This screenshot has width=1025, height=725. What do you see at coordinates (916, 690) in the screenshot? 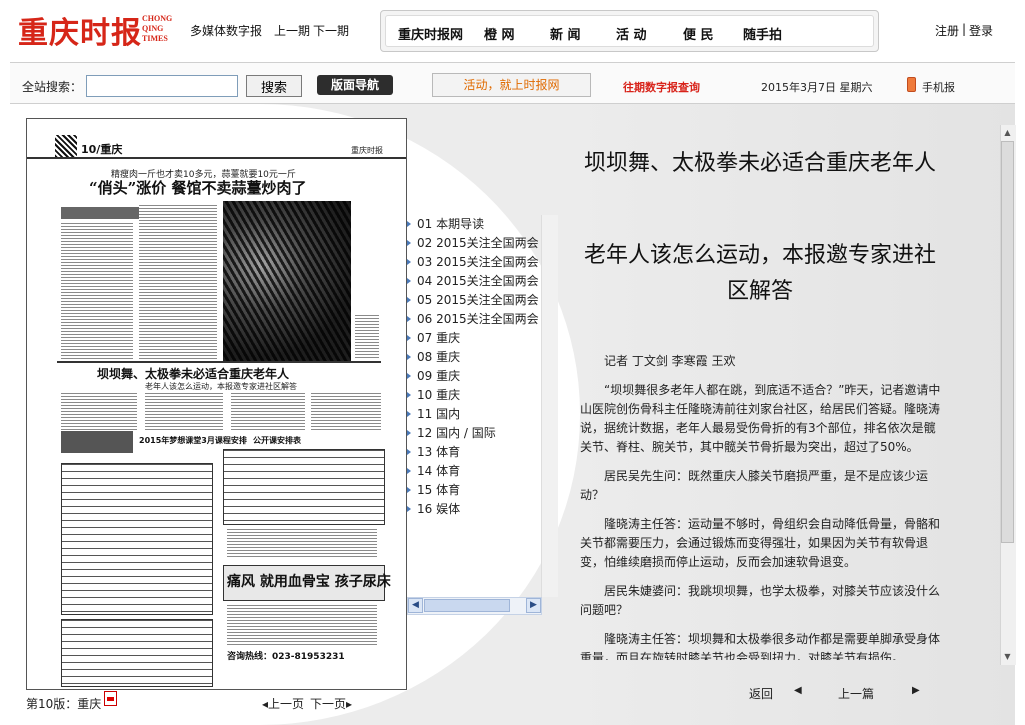
I see `next-arrow-icon: ▶` at bounding box center [916, 690].